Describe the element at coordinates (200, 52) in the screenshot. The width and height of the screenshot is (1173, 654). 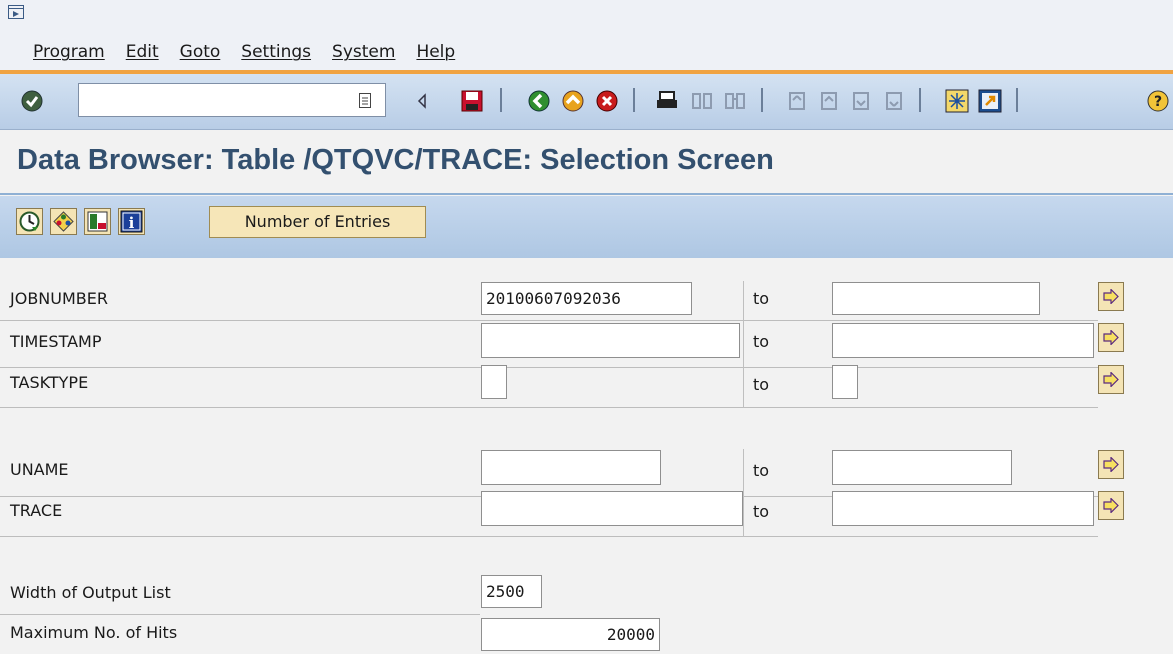
I see `menu-goto: Goto` at that location.